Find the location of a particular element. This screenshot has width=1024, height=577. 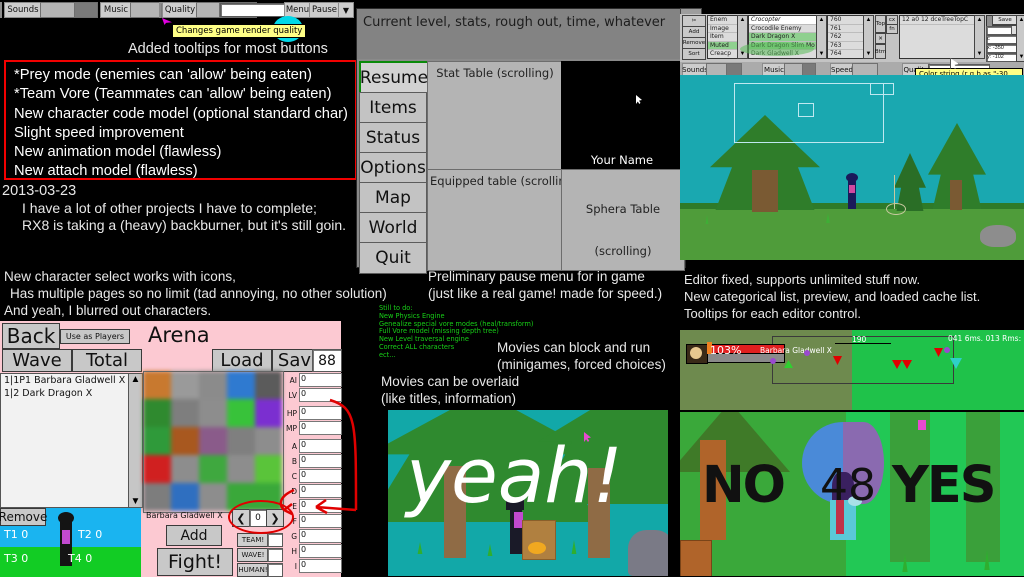

equipped-table-panel: Equipped table (scrolling is located at coordinates (500, 220).